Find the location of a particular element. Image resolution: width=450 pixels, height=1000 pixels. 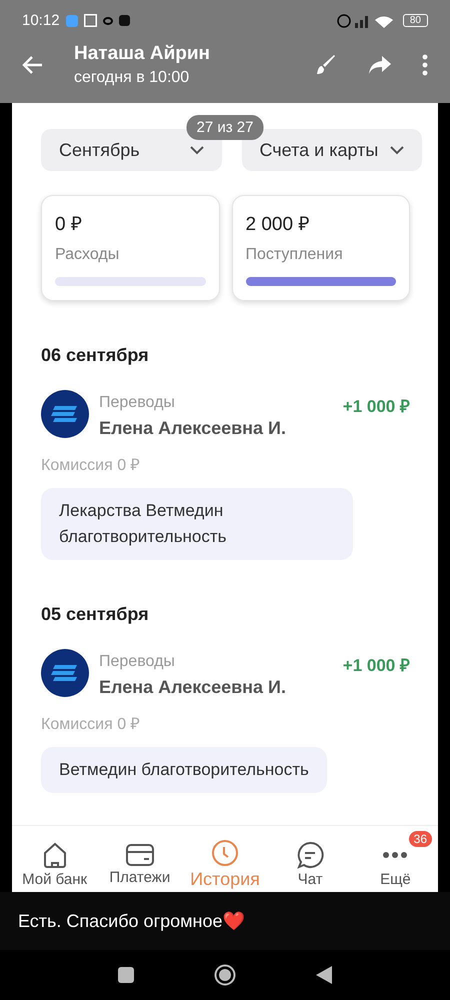

image-counter: 27 из 27 is located at coordinates (225, 127).